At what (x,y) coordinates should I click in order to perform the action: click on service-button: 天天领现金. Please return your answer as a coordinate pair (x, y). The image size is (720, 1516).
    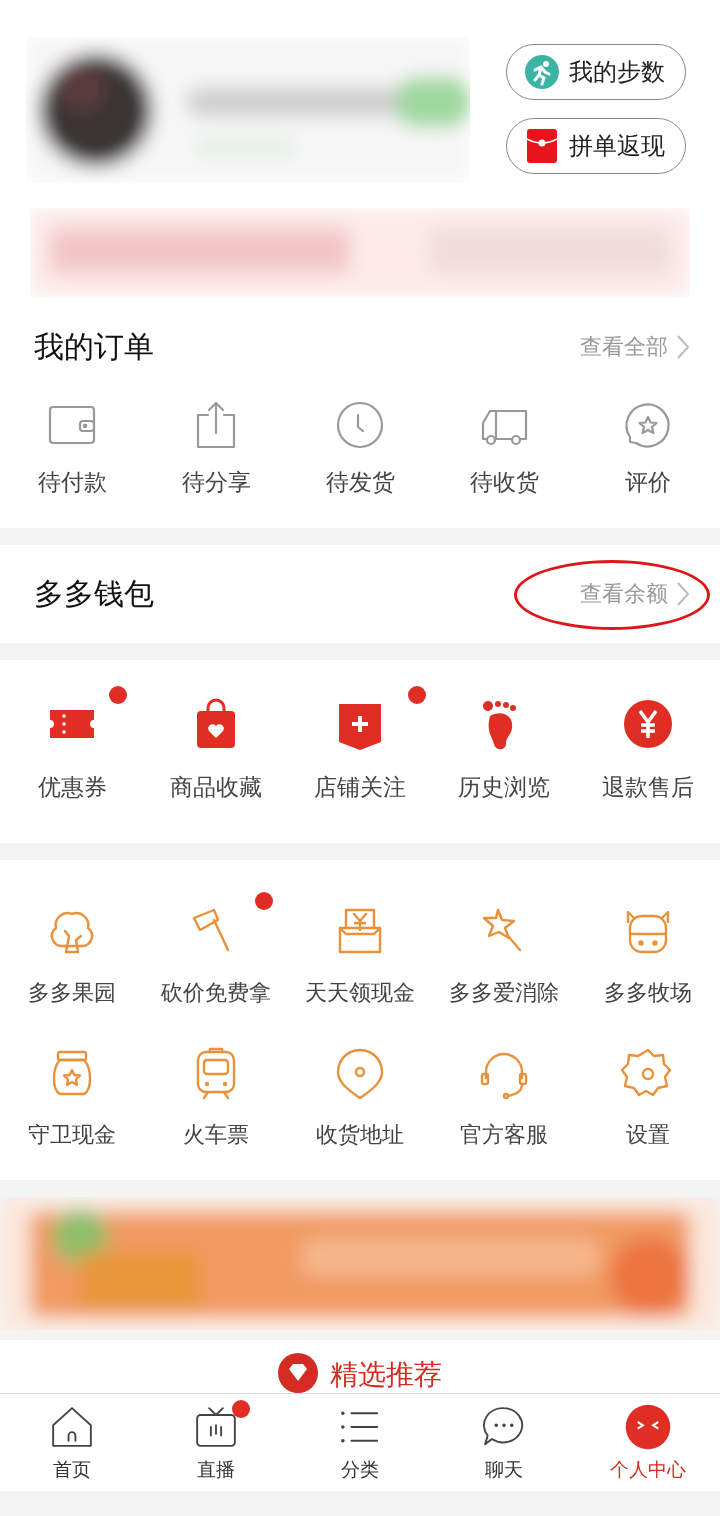
    Looking at the image, I should click on (360, 956).